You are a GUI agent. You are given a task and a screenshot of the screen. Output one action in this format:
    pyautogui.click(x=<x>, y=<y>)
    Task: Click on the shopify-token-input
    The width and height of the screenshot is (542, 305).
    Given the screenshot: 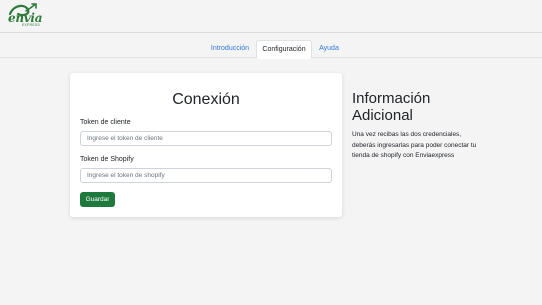 What is the action you would take?
    pyautogui.click(x=206, y=175)
    